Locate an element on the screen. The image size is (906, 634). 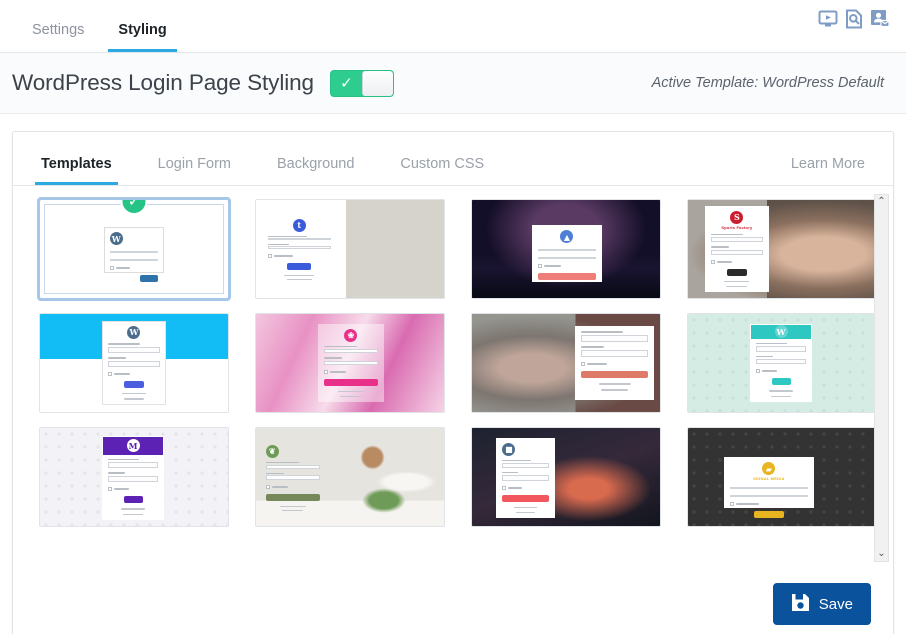
template-card-purple-header: M is located at coordinates (134, 477).